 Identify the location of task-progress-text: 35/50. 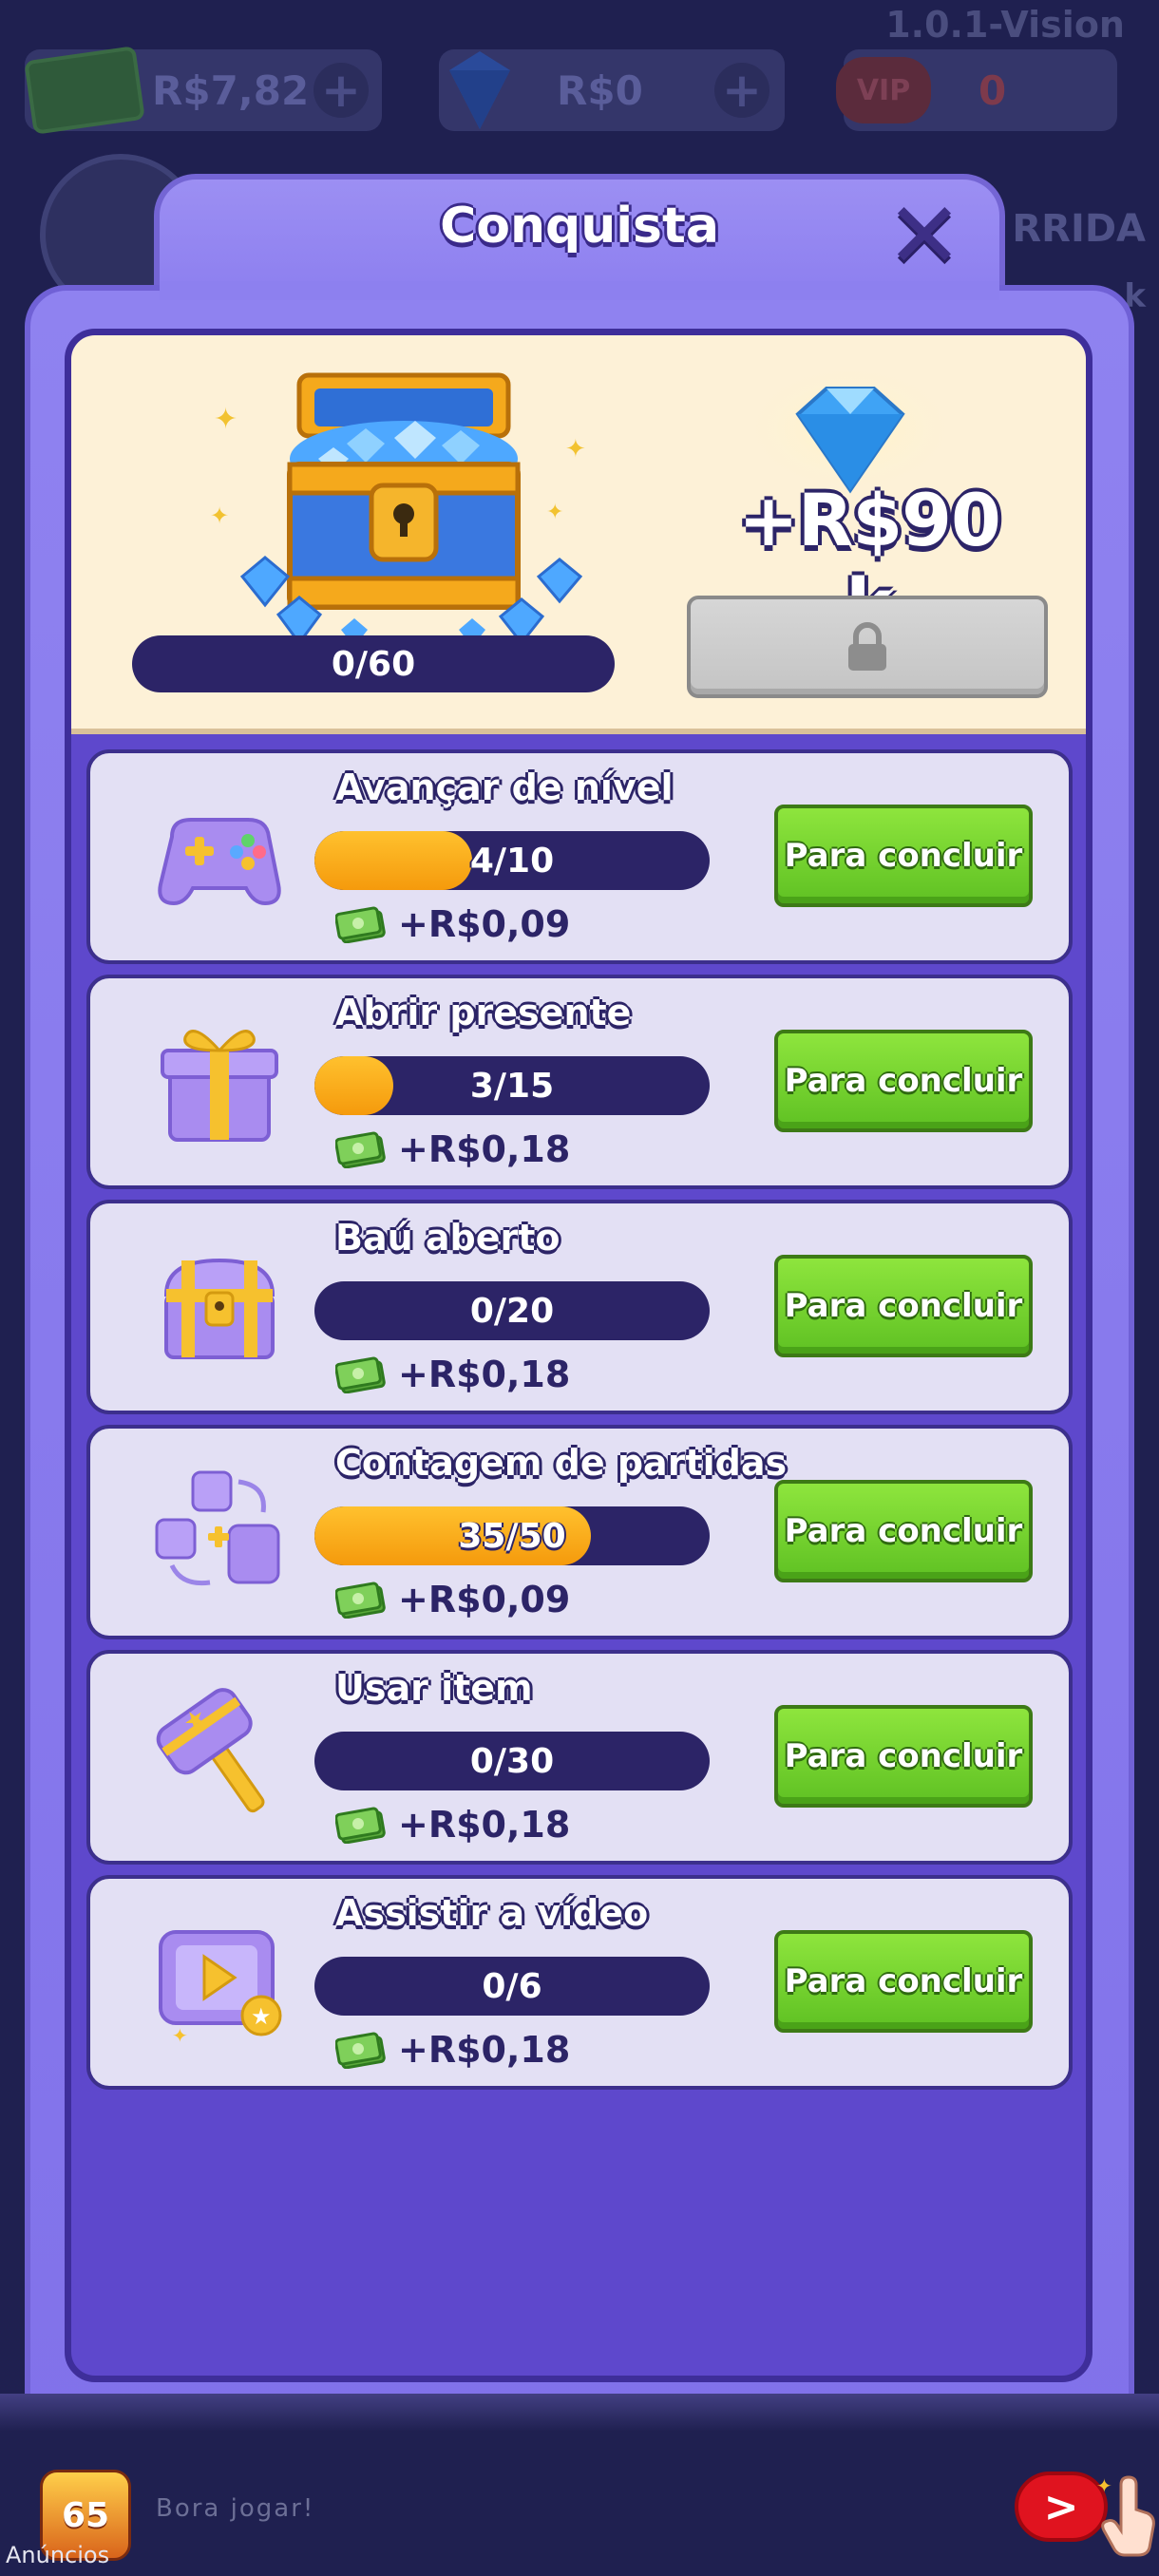
(512, 1536).